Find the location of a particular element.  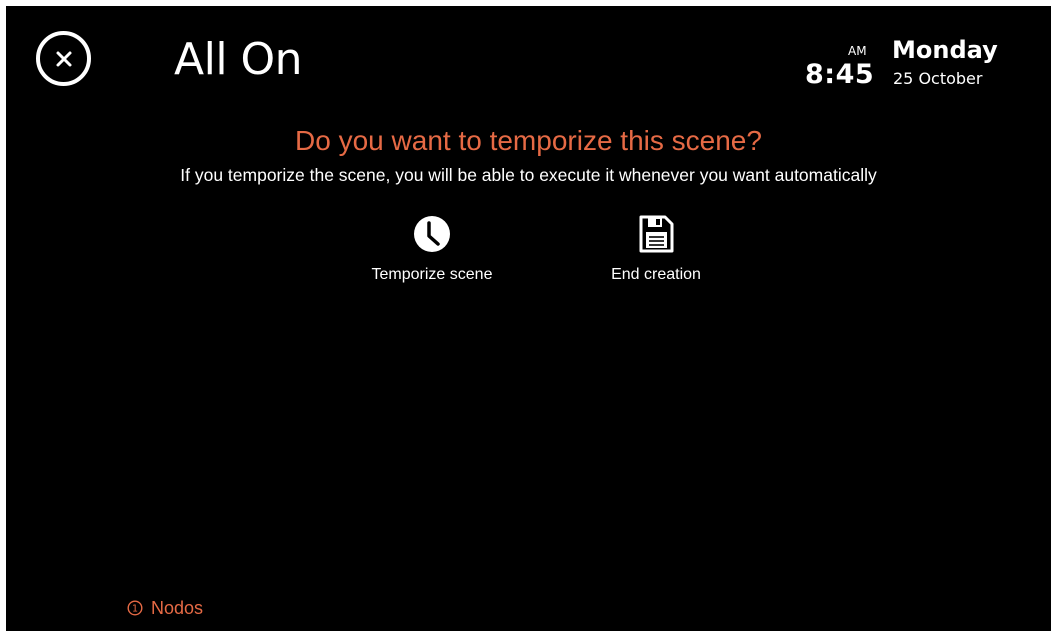

nodos-link: 1 Nodos is located at coordinates (165, 608).